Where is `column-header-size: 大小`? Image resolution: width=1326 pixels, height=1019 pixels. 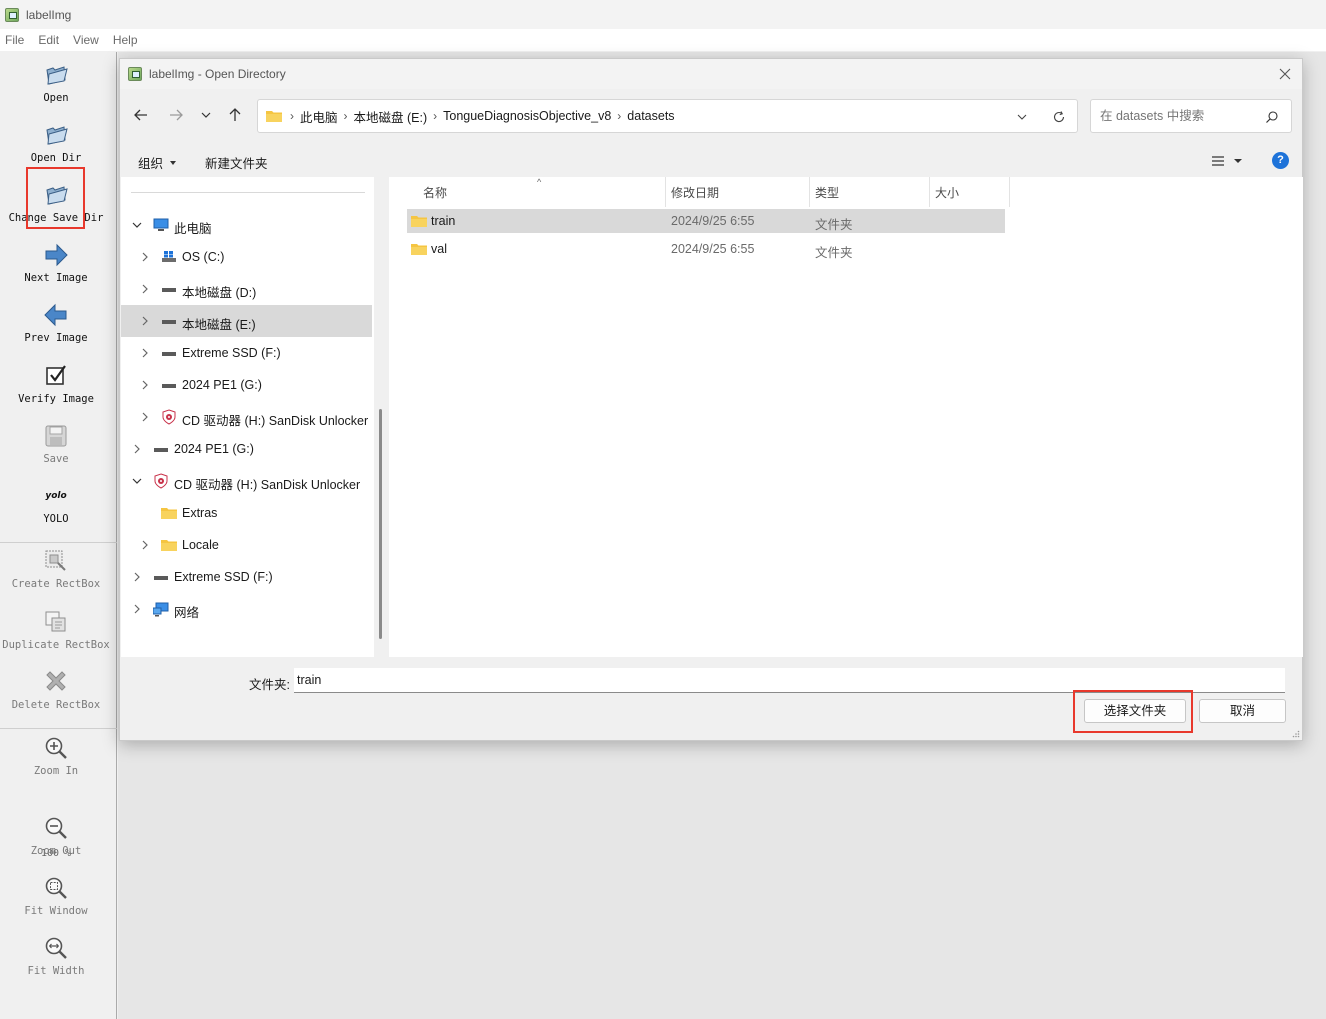
column-header-size: 大小 is located at coordinates (947, 192).